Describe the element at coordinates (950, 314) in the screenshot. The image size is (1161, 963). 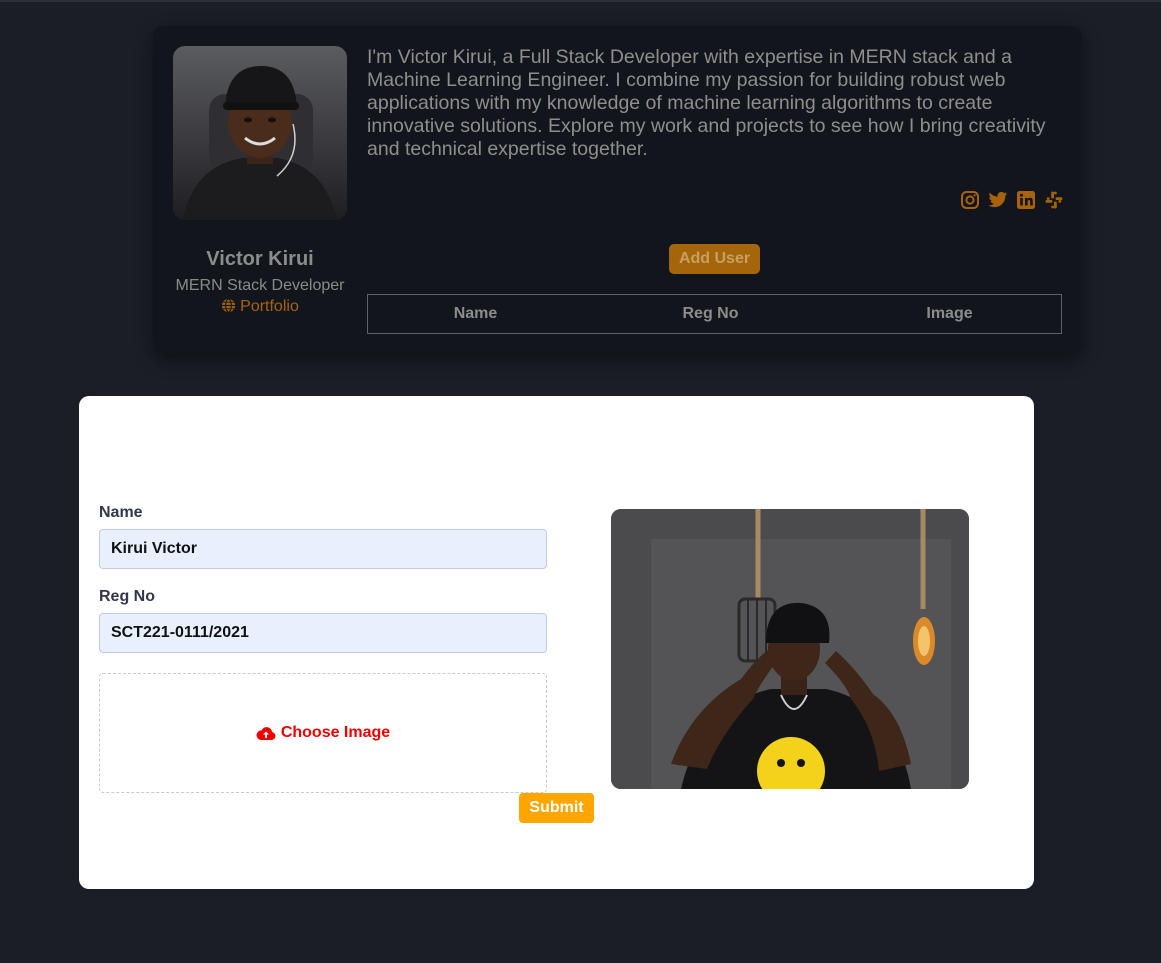
I see `column-header-image: Image` at that location.